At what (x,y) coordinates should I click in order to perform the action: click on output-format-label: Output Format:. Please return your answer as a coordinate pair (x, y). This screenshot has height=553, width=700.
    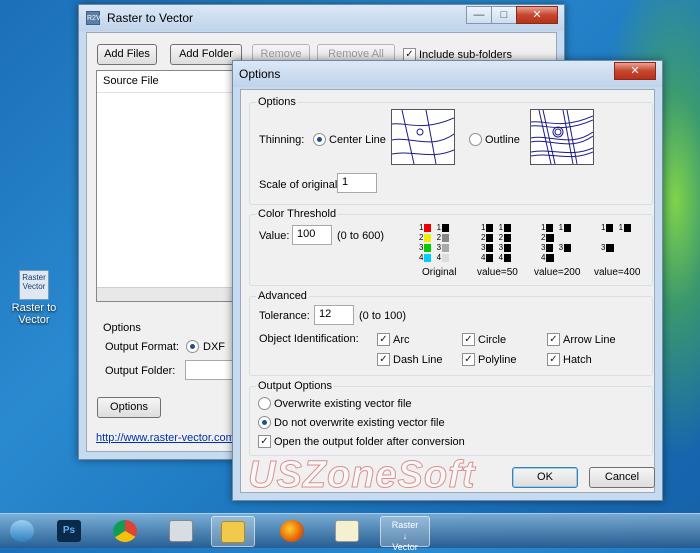
    Looking at the image, I should click on (142, 347).